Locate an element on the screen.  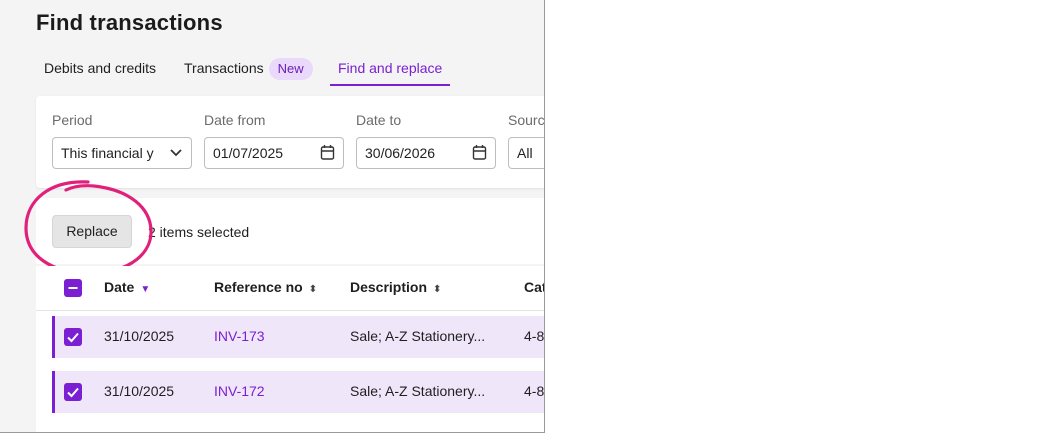
source-value: All is located at coordinates (525, 153).